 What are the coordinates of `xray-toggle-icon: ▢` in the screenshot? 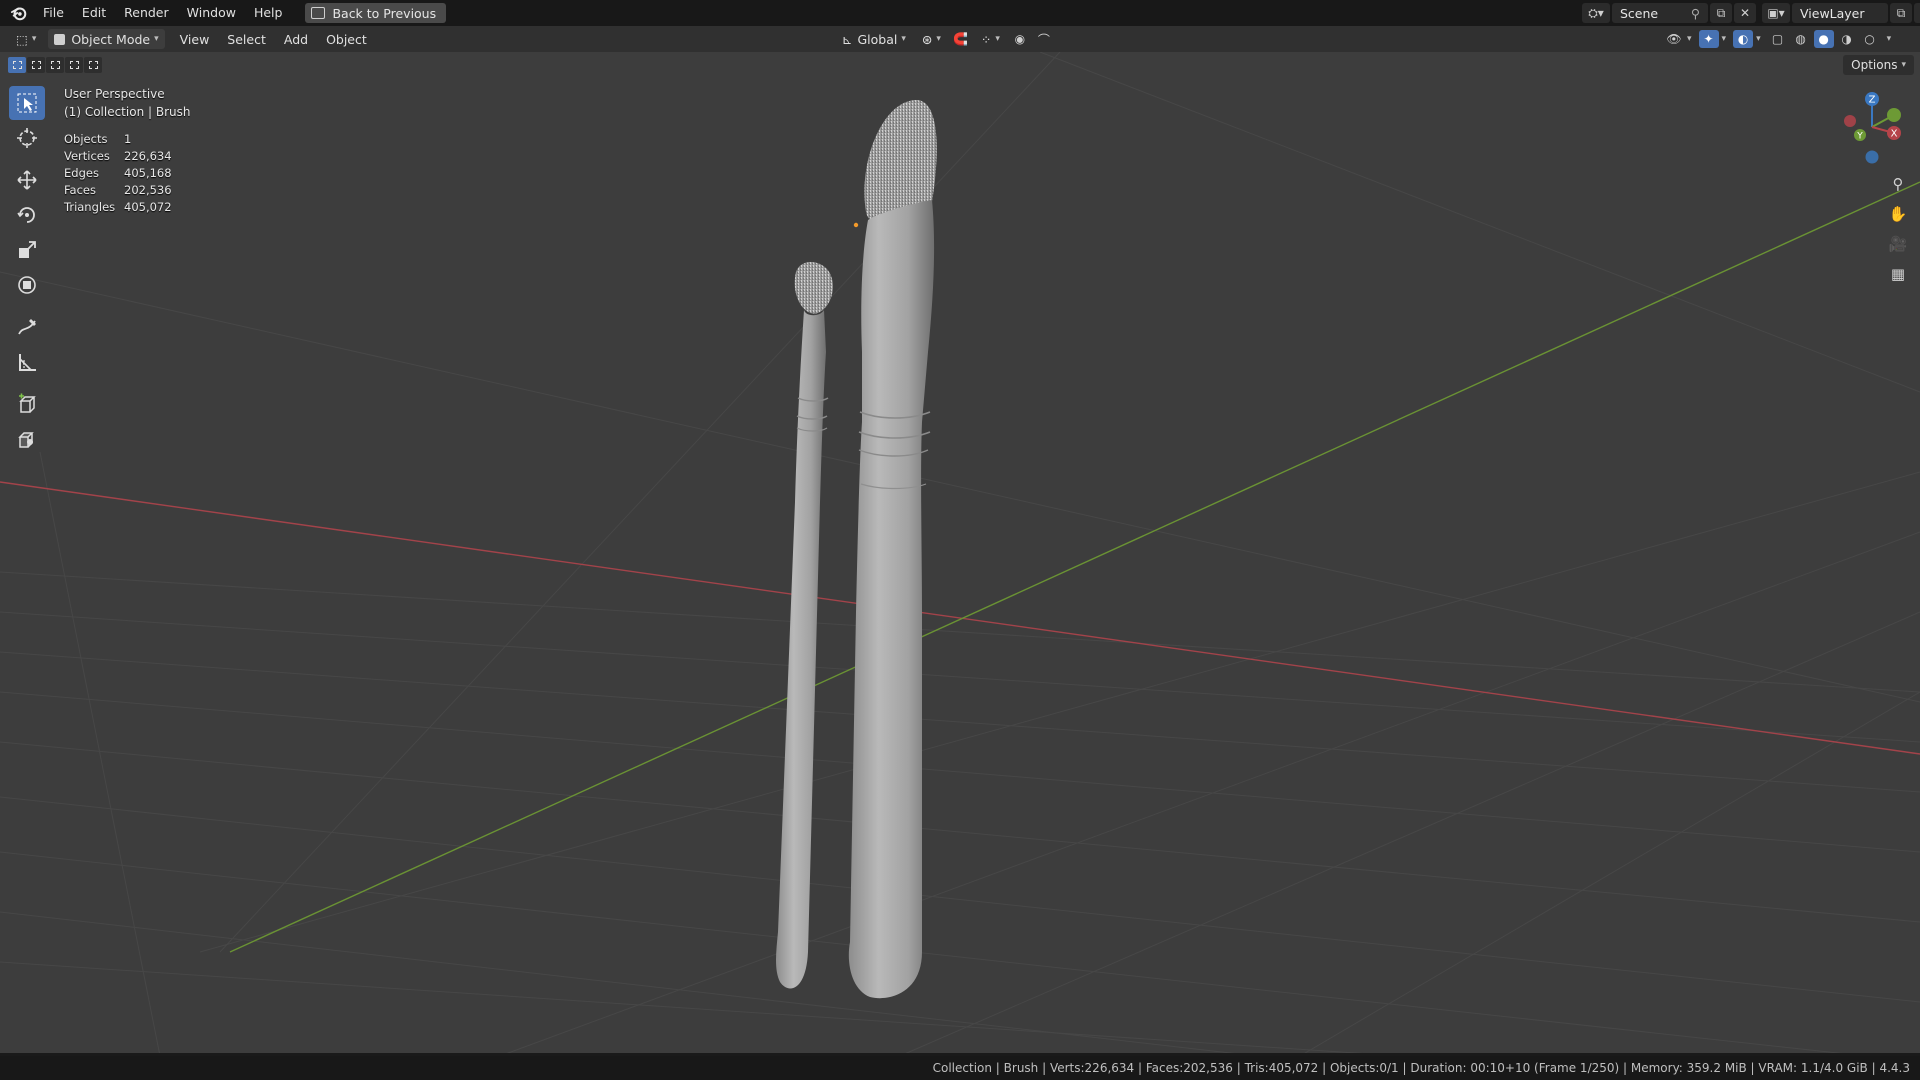 It's located at (1778, 39).